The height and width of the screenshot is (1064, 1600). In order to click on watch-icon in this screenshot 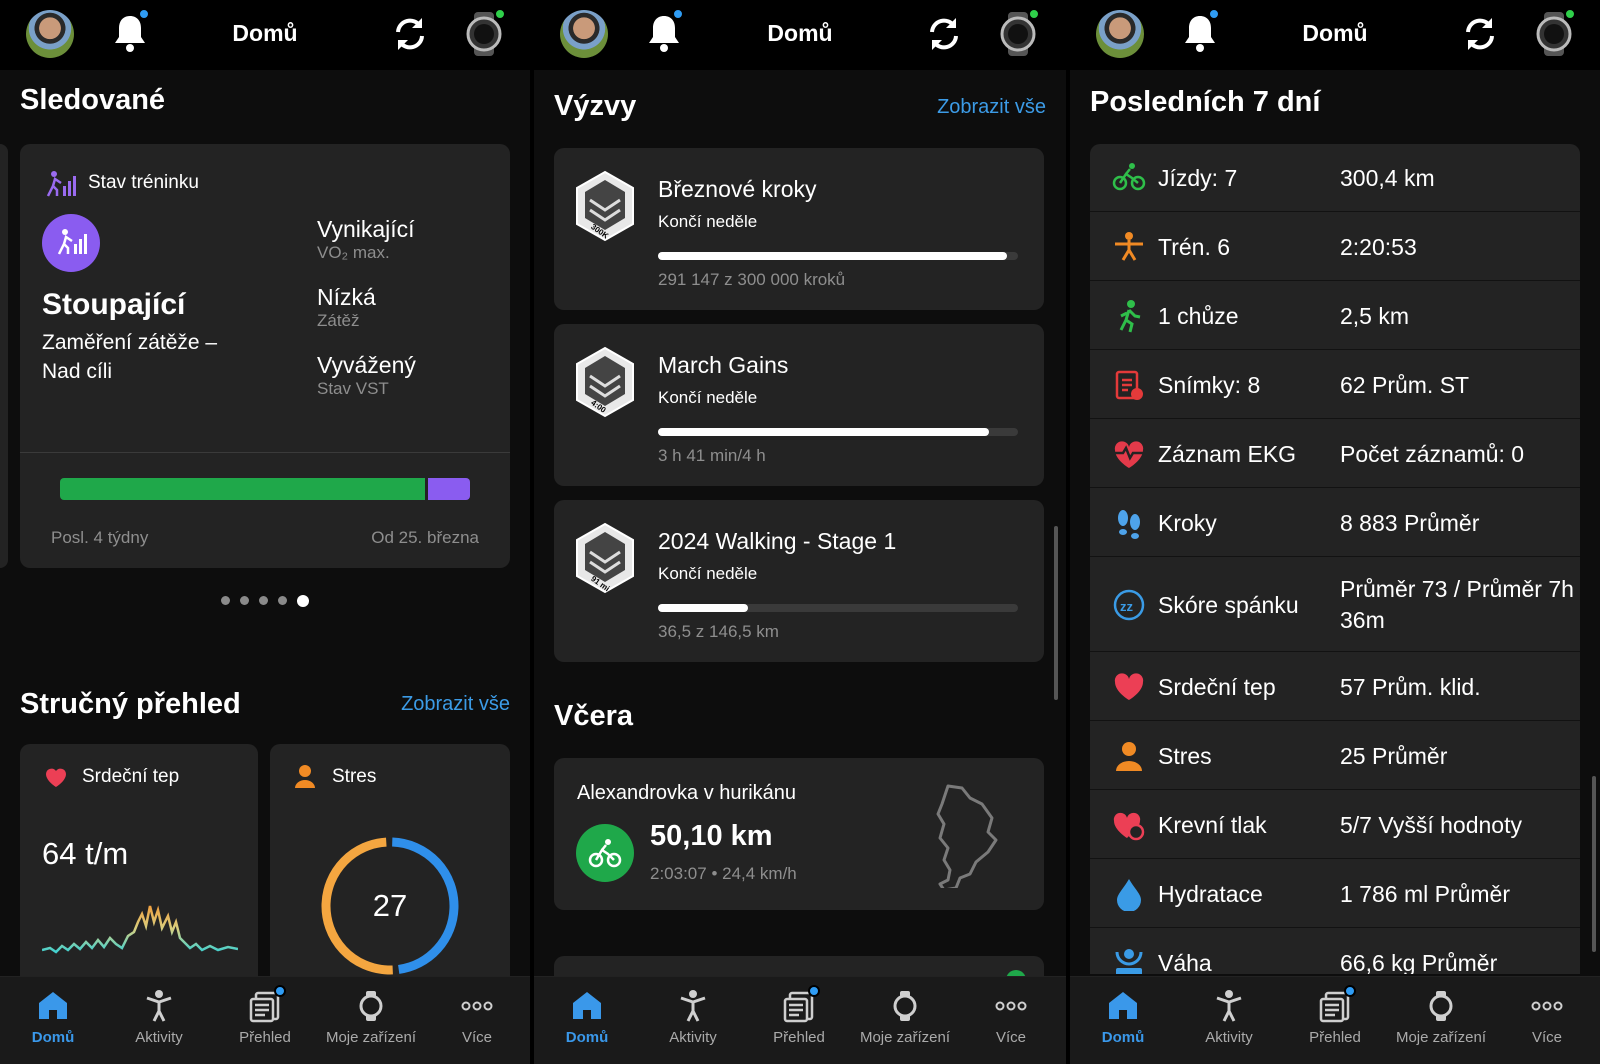, I will do `click(371, 1006)`.